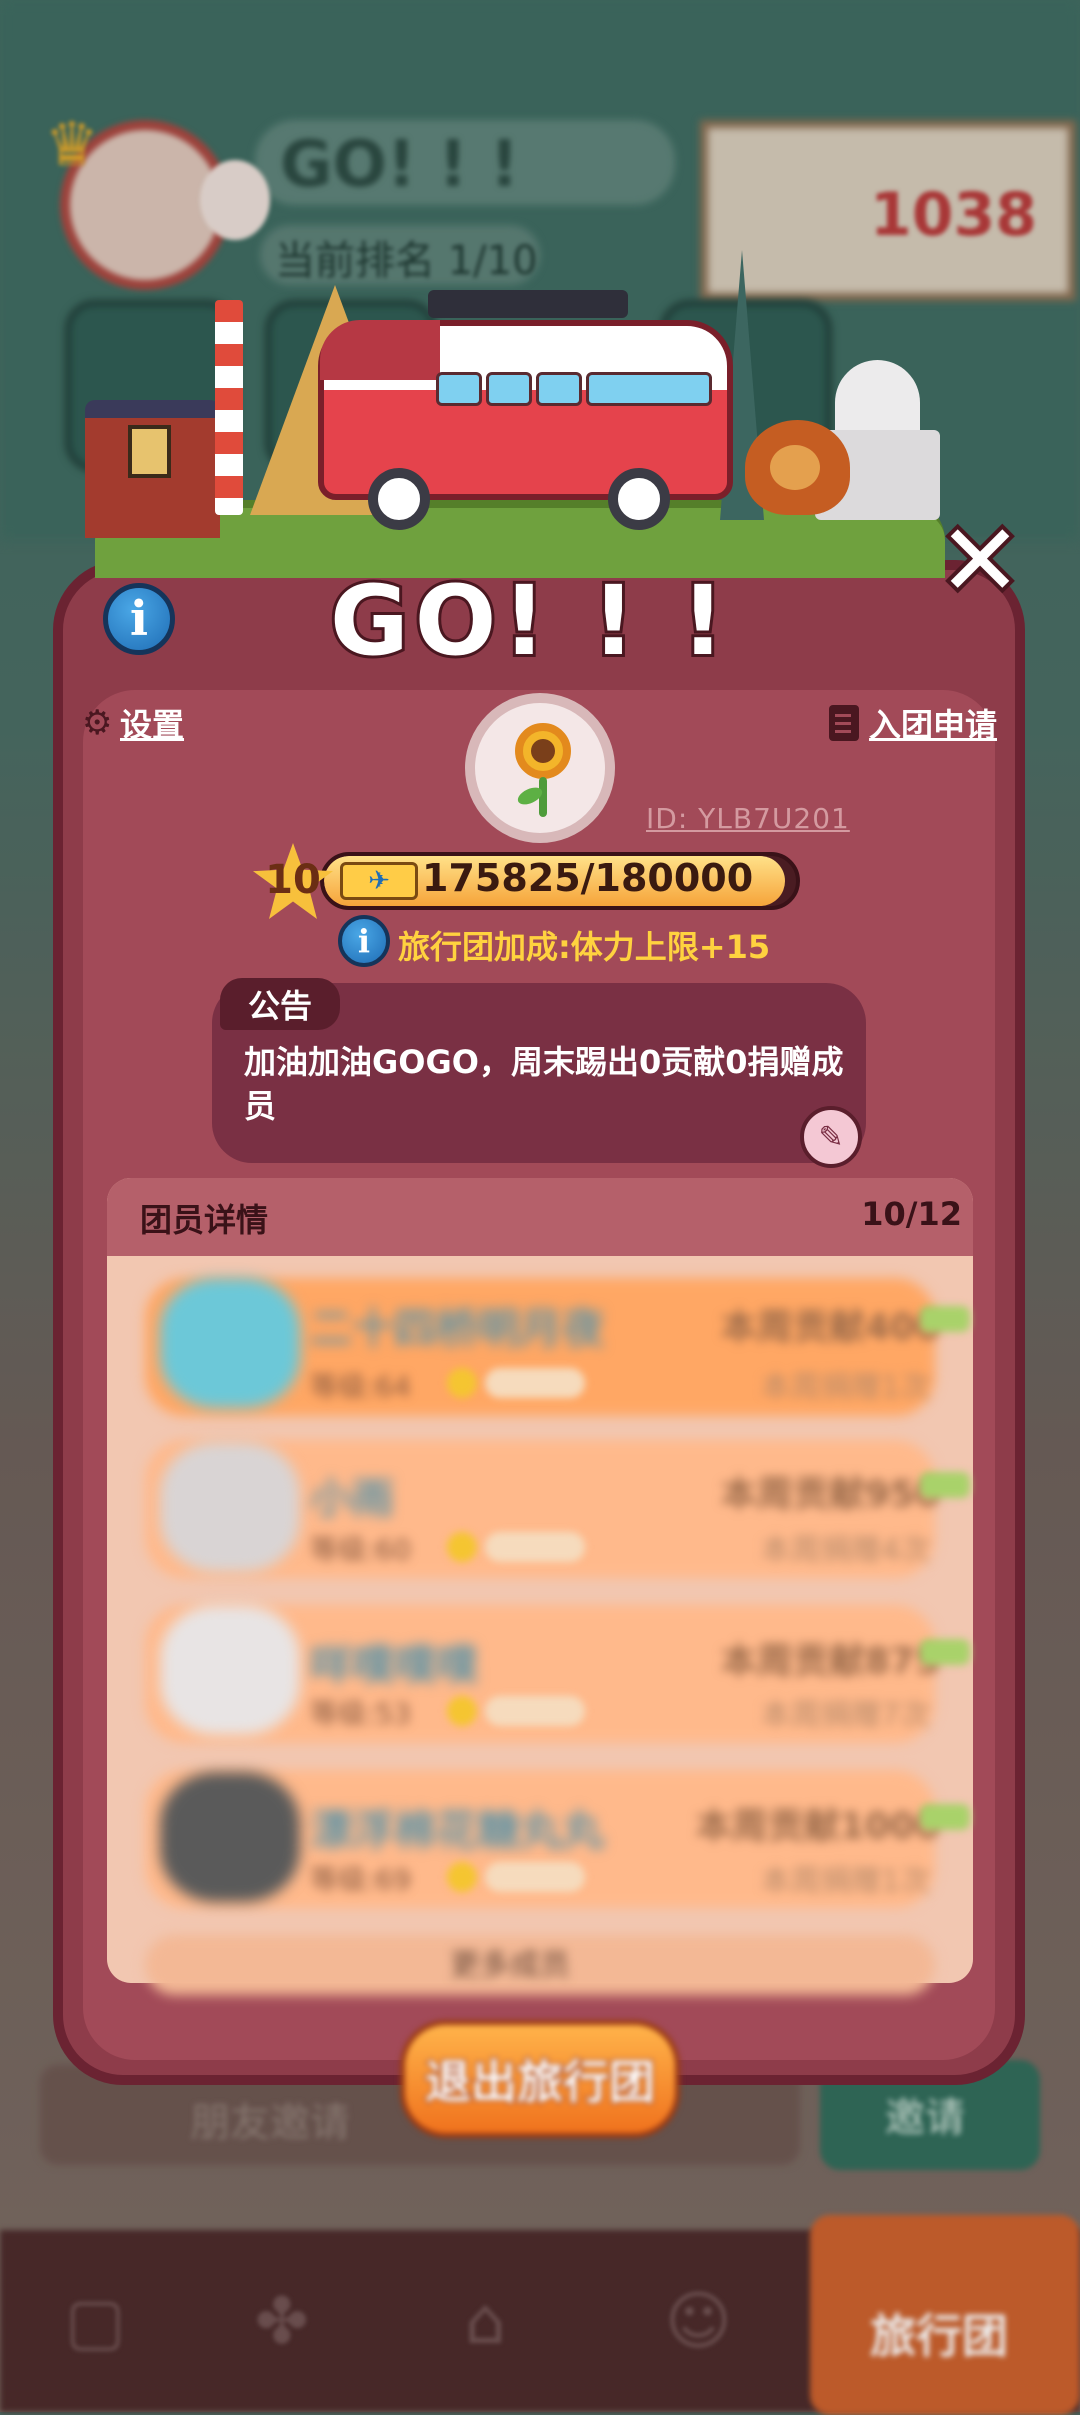 This screenshot has height=2415, width=1080. Describe the element at coordinates (364, 941) in the screenshot. I see `bonus-info-icon: i` at that location.